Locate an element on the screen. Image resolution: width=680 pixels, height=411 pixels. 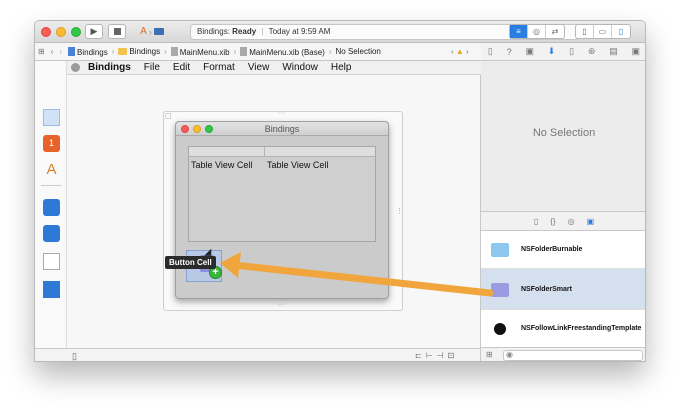
project-icon is located at coordinates (72, 51).